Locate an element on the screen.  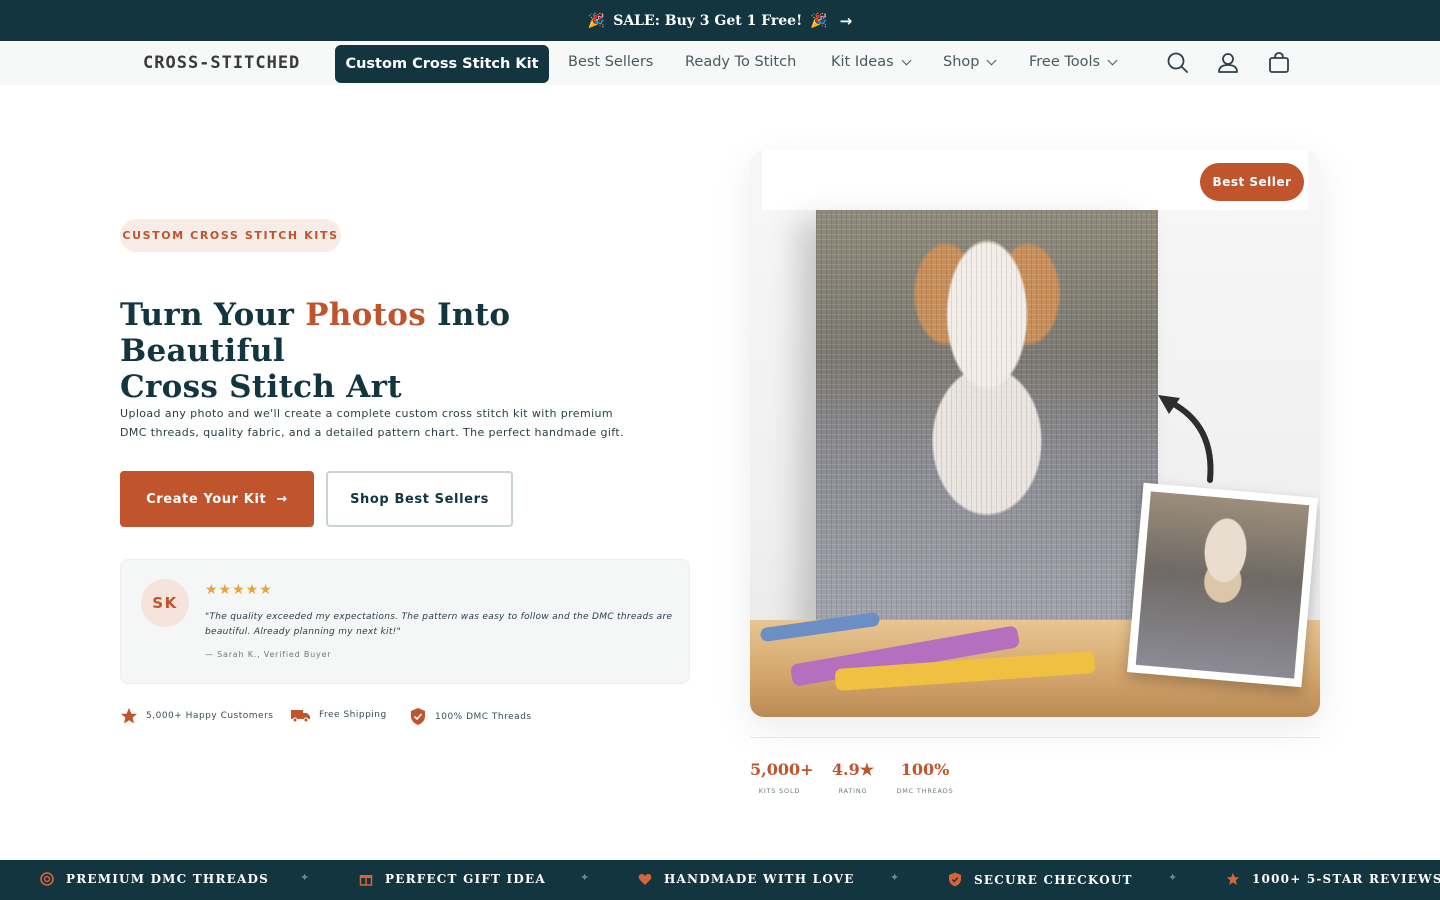
nav-dropdown-free-tools: Free Tools is located at coordinates (1073, 62).